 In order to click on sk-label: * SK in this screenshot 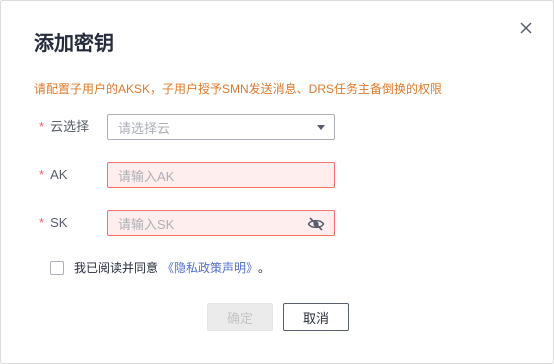, I will do `click(53, 222)`.